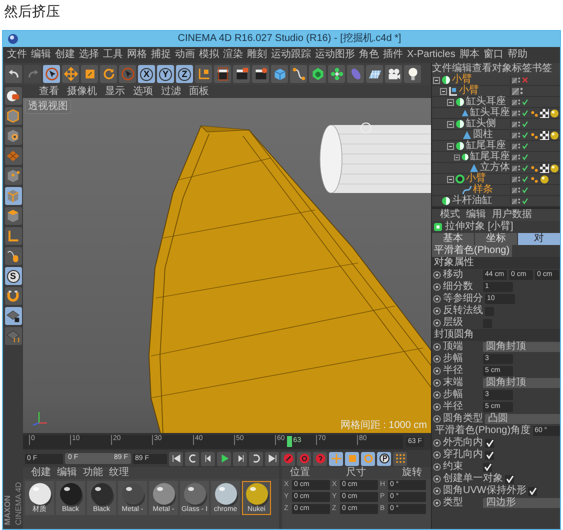 This screenshot has width=563, height=530. What do you see at coordinates (165, 74) in the screenshot?
I see `axis-toggle: Y` at bounding box center [165, 74].